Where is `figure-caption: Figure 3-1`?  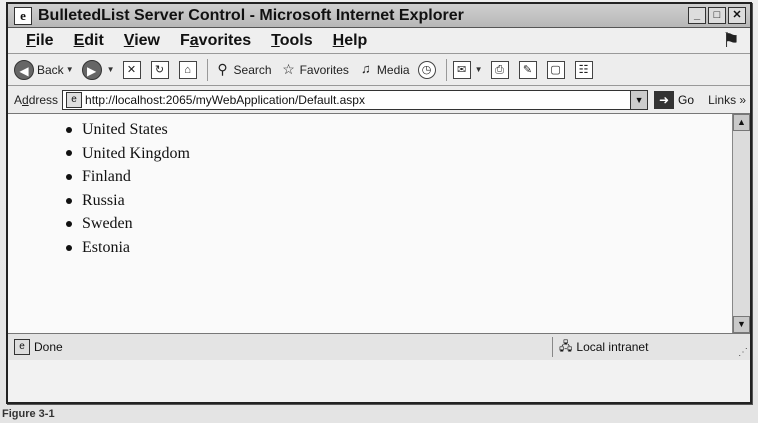 figure-caption: Figure 3-1 is located at coordinates (28, 414).